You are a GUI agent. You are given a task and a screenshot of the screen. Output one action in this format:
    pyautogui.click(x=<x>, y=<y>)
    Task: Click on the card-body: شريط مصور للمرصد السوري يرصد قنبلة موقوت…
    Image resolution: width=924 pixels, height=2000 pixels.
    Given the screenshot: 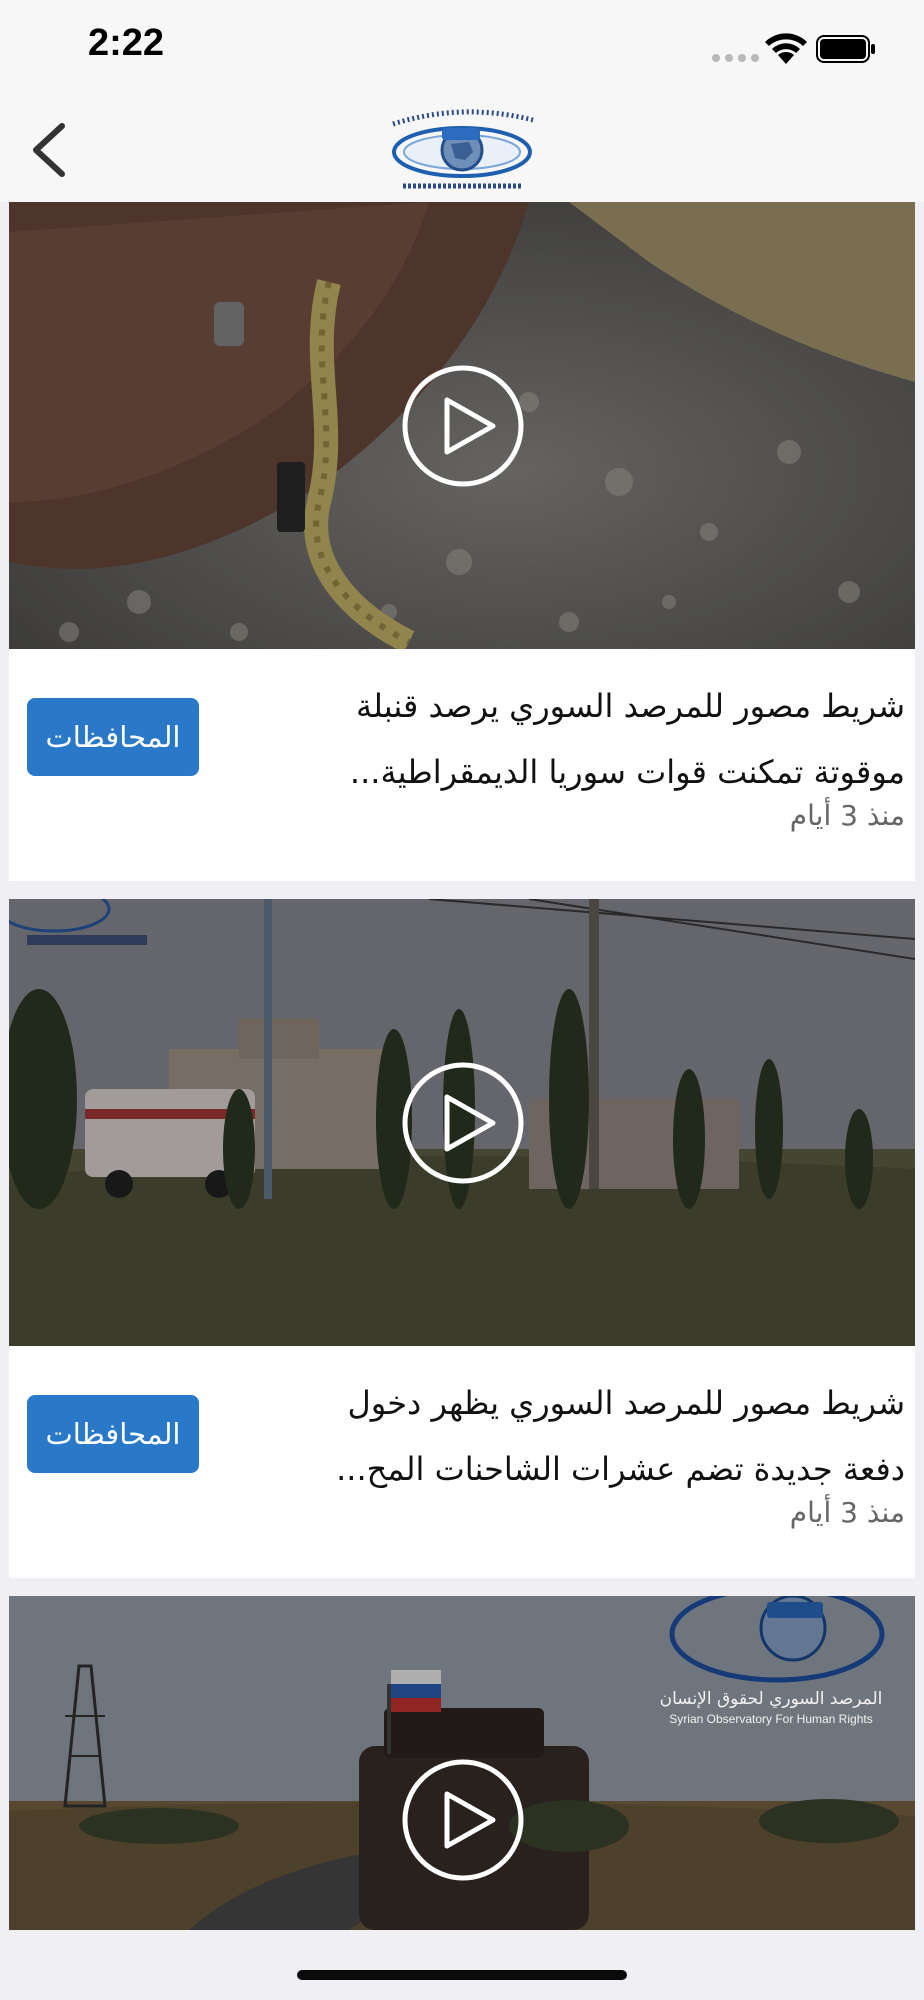 What is the action you would take?
    pyautogui.click(x=462, y=765)
    